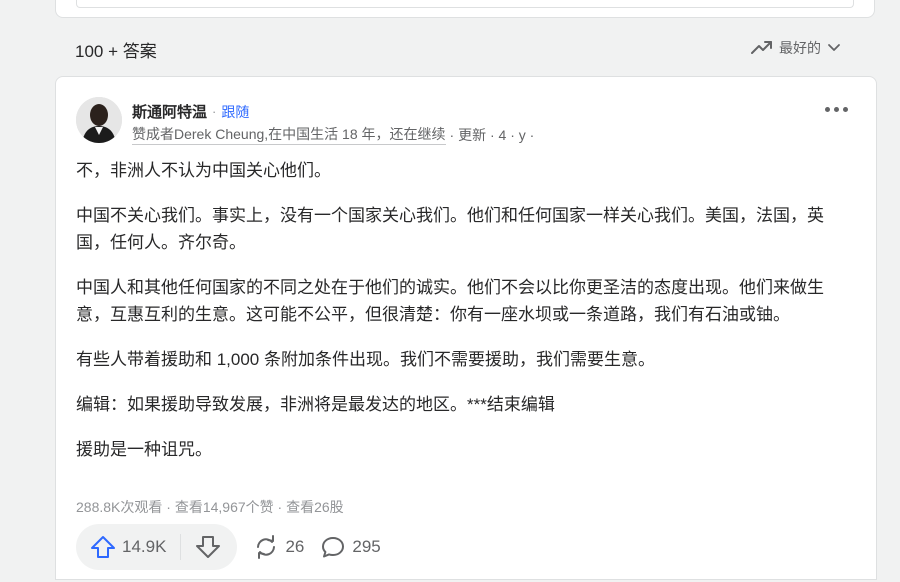 The image size is (900, 582). Describe the element at coordinates (224, 507) in the screenshot. I see `upvoters-link: 查看14,967个赞` at that location.